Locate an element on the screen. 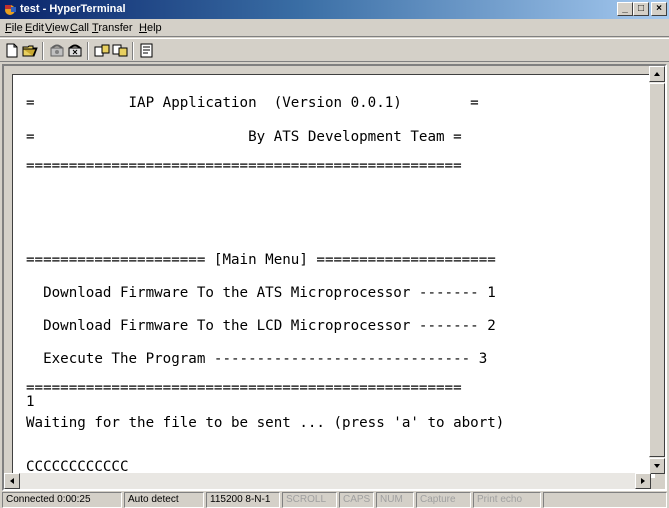 Image resolution: width=669 pixels, height=508 pixels. menu-view-label: iew is located at coordinates (60, 28).